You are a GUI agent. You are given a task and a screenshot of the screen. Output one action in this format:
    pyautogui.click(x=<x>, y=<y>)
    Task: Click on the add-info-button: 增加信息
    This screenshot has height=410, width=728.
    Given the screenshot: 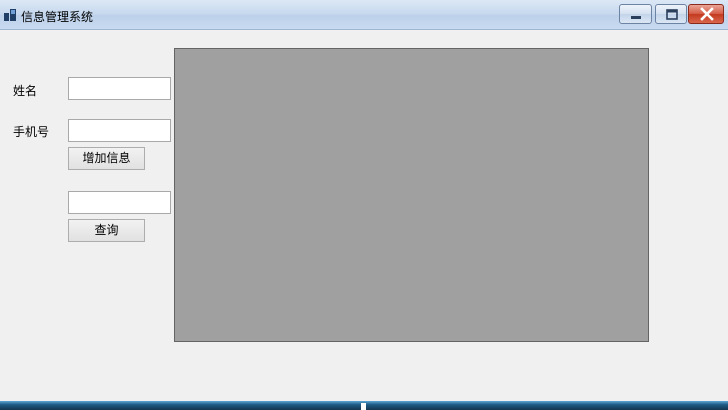 What is the action you would take?
    pyautogui.click(x=106, y=158)
    